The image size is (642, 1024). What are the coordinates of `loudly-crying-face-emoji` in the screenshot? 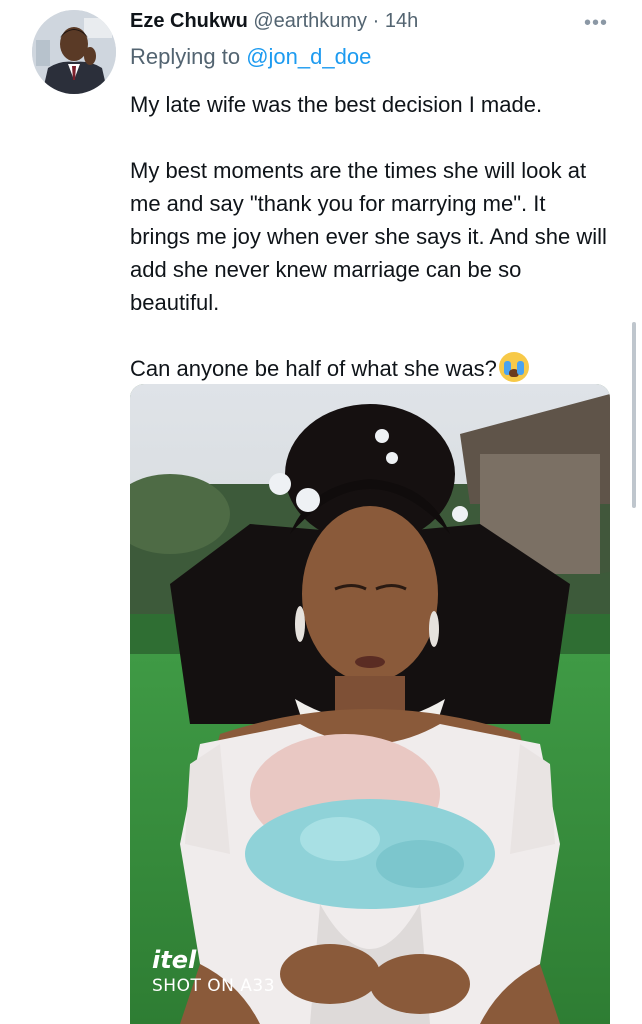 It's located at (513, 367).